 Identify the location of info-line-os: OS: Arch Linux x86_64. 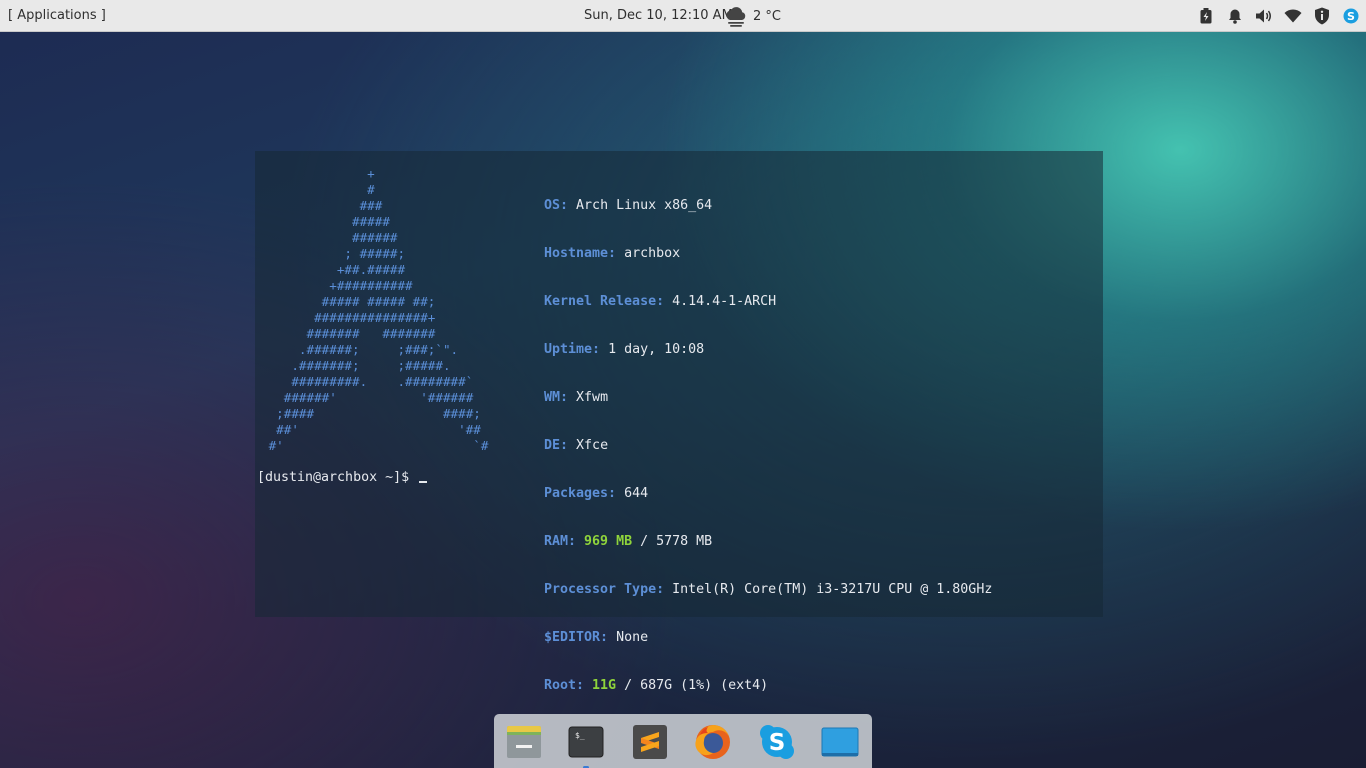
(628, 205).